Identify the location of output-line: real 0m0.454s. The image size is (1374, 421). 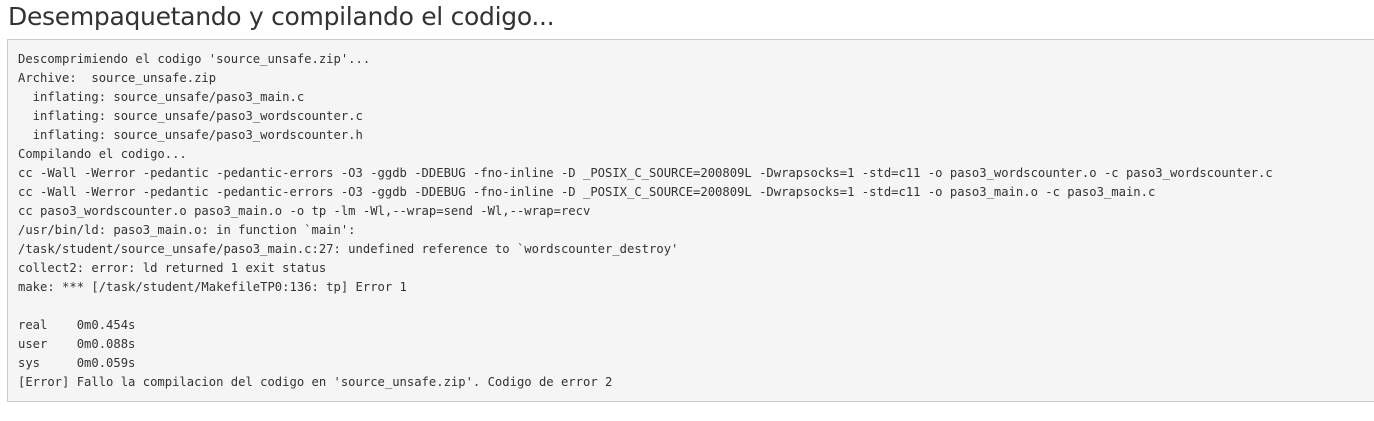
(77, 325).